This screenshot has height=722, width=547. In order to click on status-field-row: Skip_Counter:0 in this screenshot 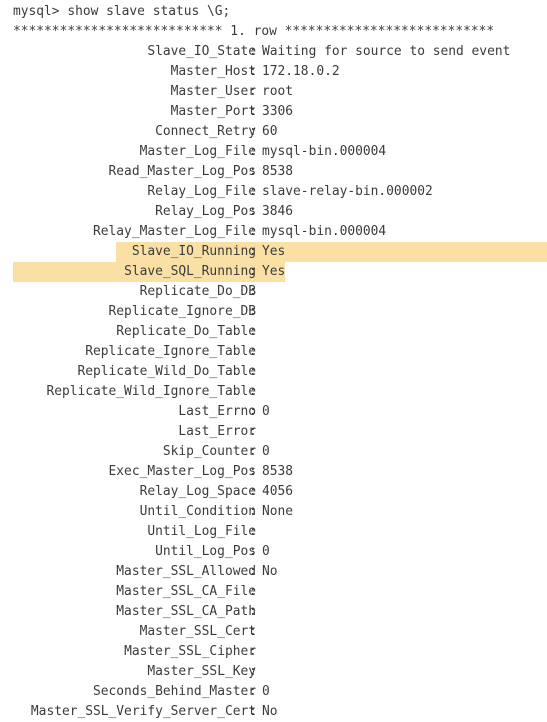, I will do `click(273, 452)`.